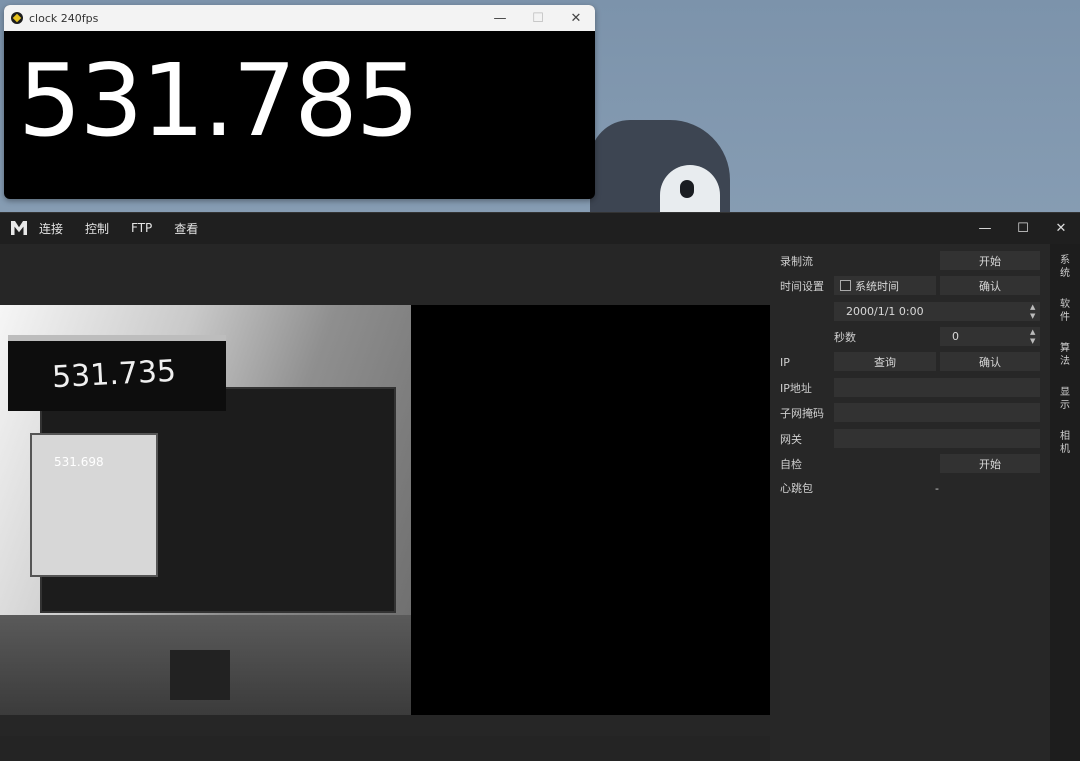  What do you see at coordinates (791, 464) in the screenshot?
I see `self-test-label: 自检` at bounding box center [791, 464].